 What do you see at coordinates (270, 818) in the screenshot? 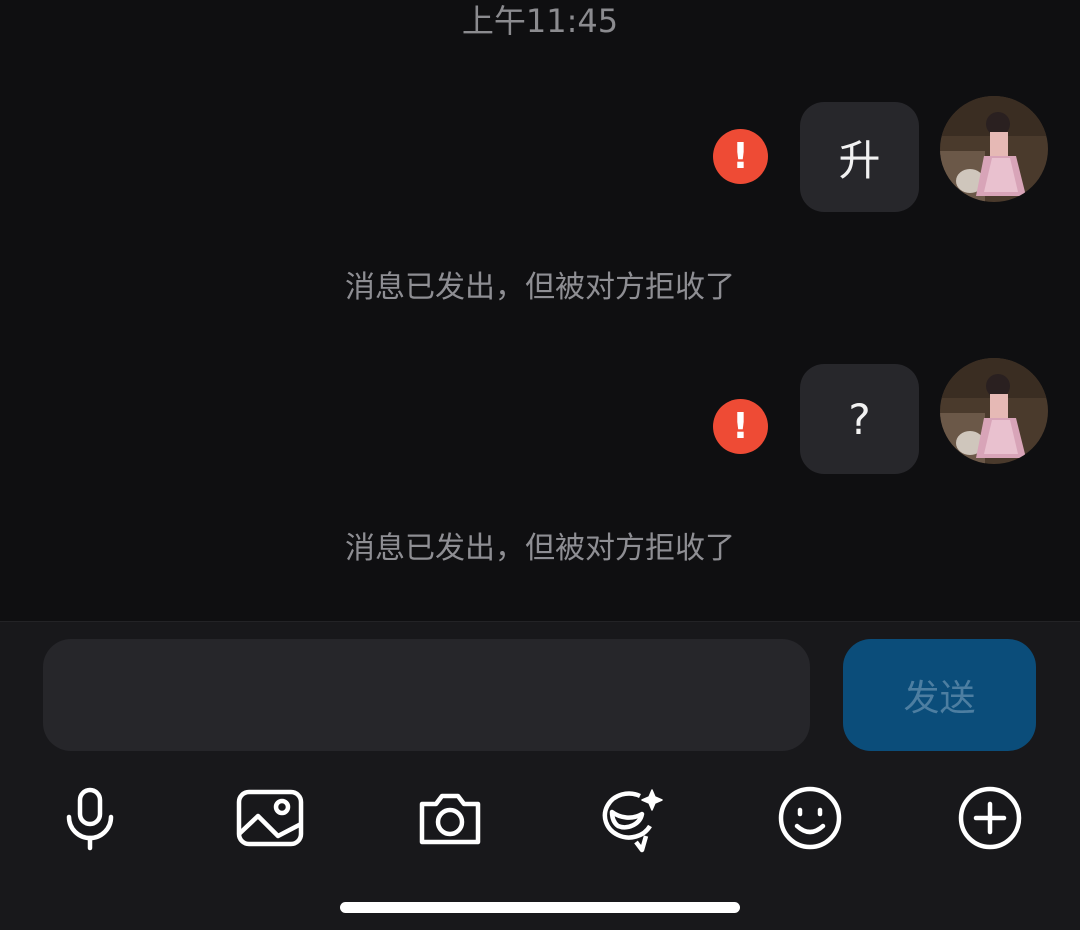
I see `image-icon` at bounding box center [270, 818].